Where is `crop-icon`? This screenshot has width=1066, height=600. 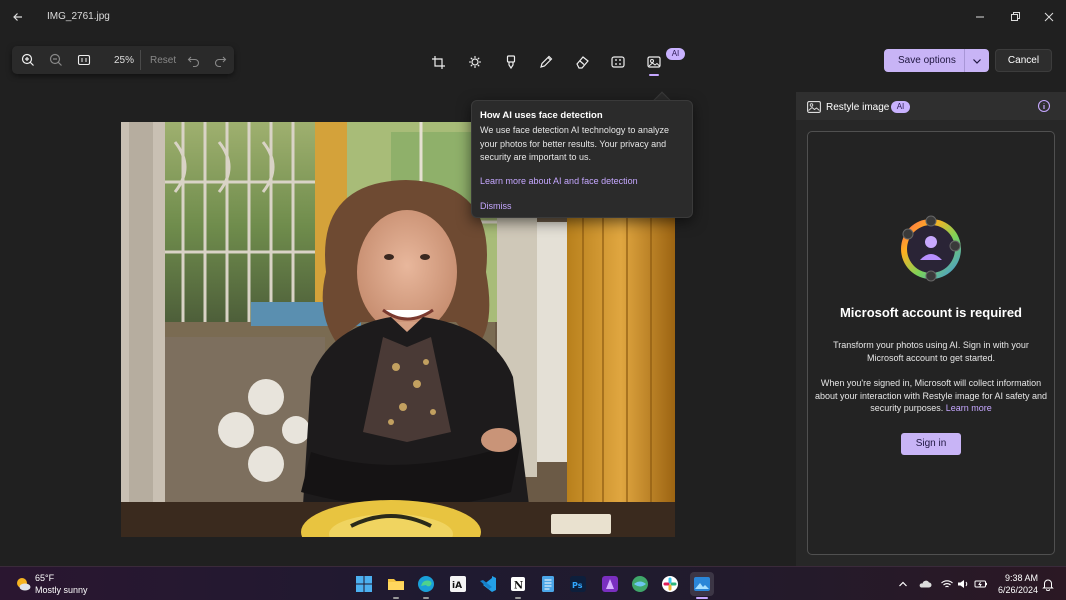 crop-icon is located at coordinates (438, 62).